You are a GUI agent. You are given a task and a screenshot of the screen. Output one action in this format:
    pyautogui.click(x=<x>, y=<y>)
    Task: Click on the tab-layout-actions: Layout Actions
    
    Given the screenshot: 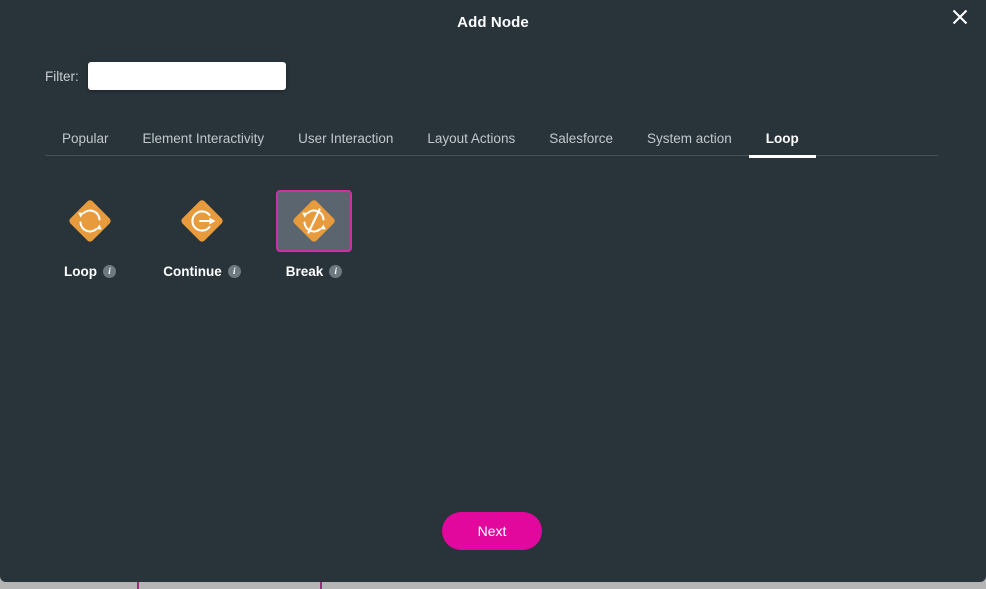 What is the action you would take?
    pyautogui.click(x=471, y=138)
    